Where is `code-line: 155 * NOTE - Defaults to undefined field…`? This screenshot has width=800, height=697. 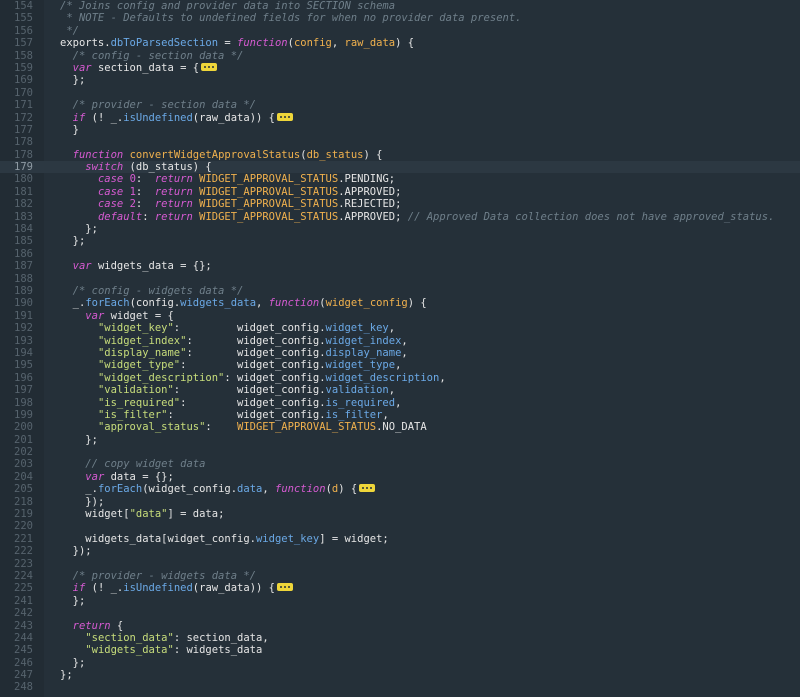 code-line: 155 * NOTE - Defaults to undefined field… is located at coordinates (400, 18).